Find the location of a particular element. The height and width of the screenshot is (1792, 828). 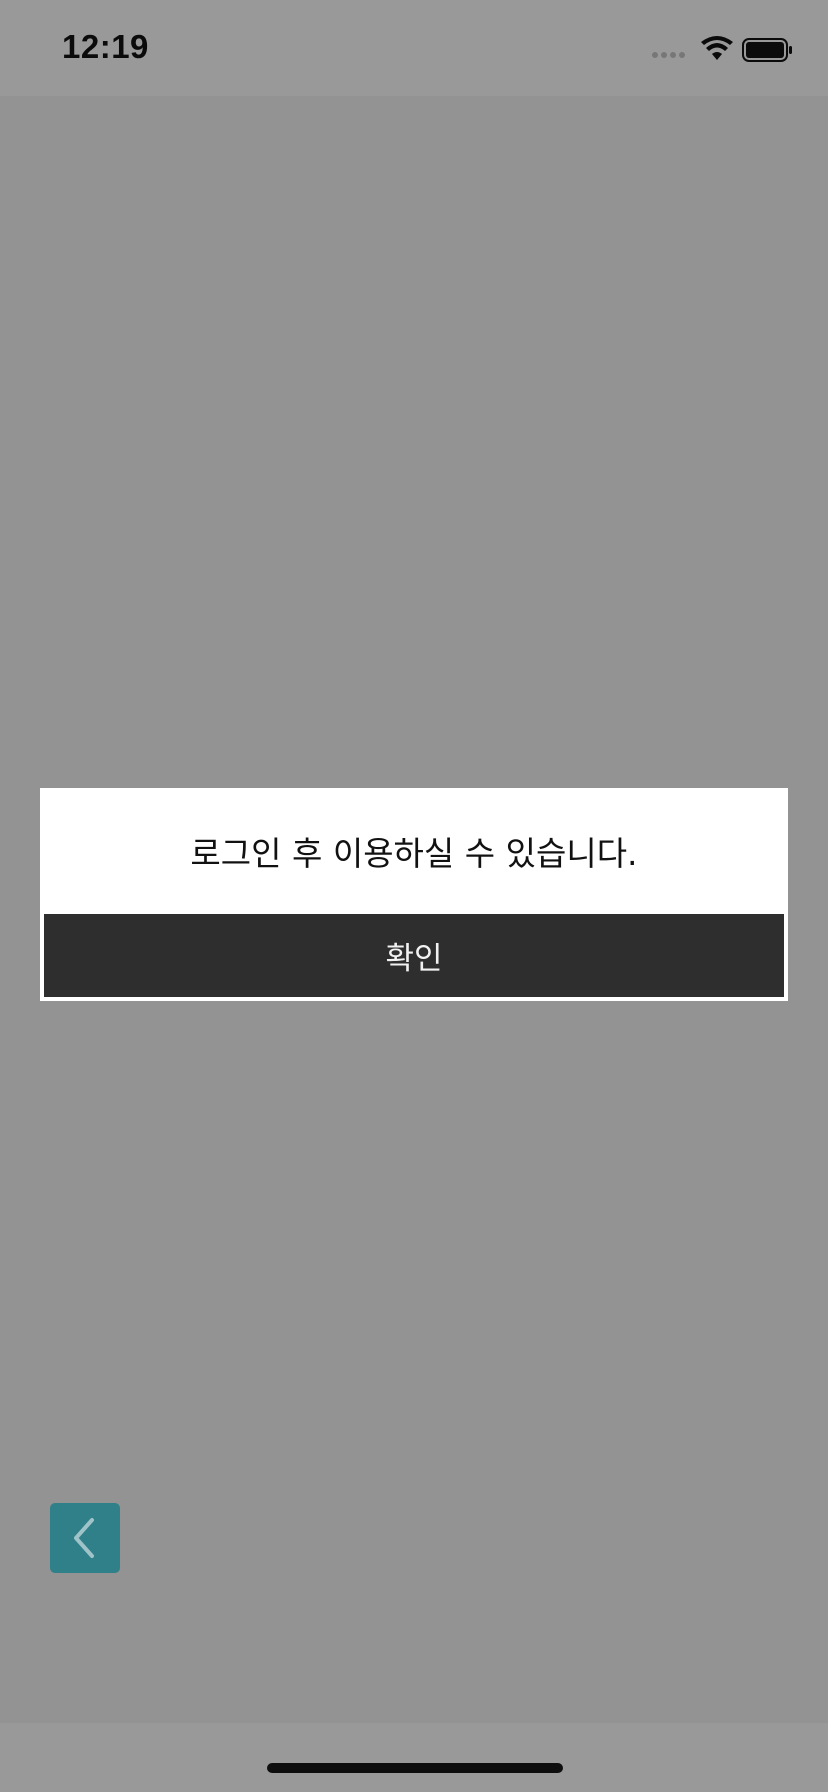

status-bar: 12:19 is located at coordinates (414, 48).